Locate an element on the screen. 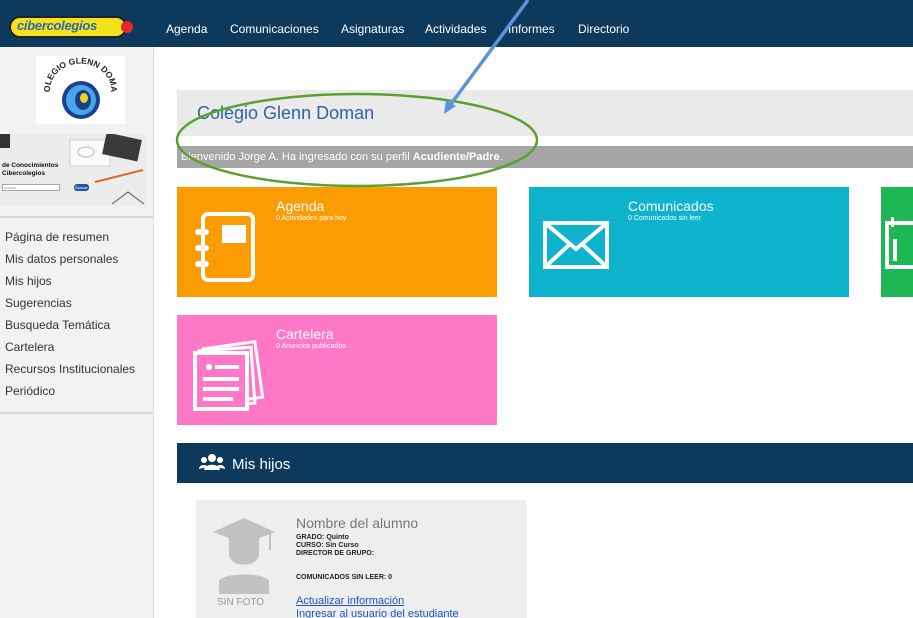  sidebar-item-busqueda: Busqueda Temática is located at coordinates (70, 325).